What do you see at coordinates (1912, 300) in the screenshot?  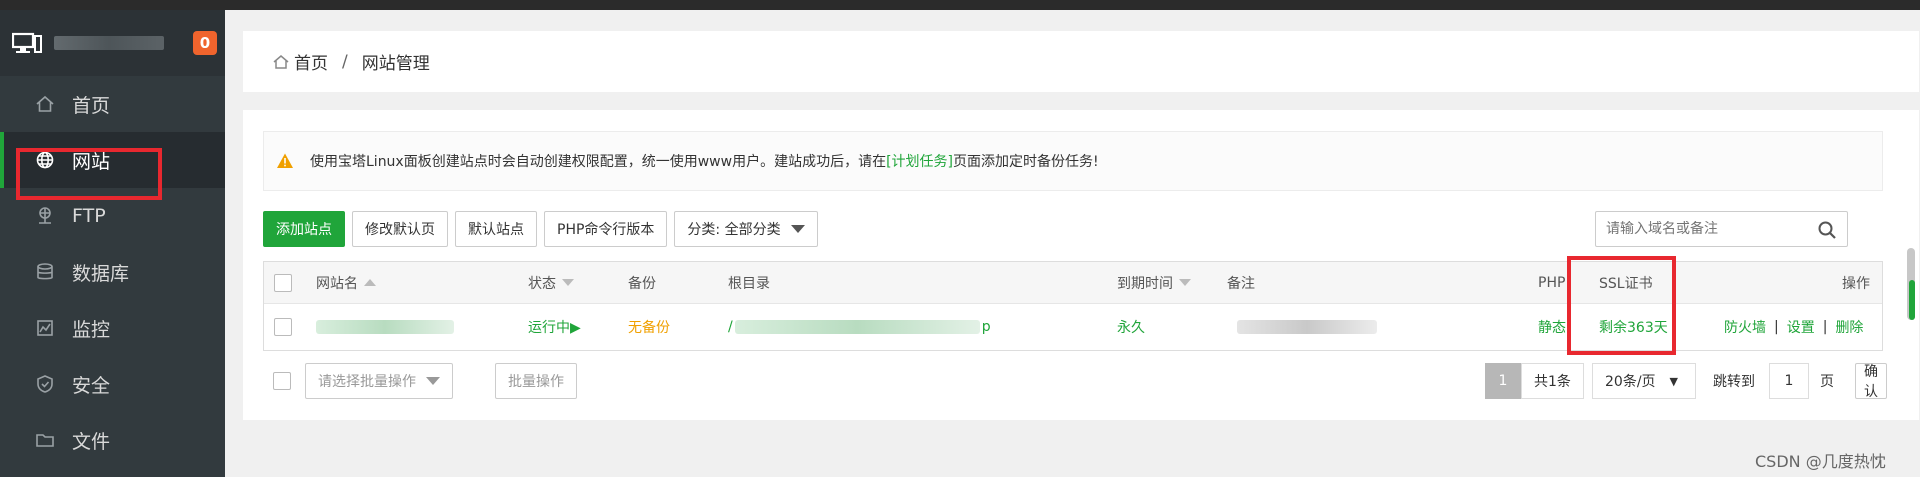 I see `page-scrollbar-thumb` at bounding box center [1912, 300].